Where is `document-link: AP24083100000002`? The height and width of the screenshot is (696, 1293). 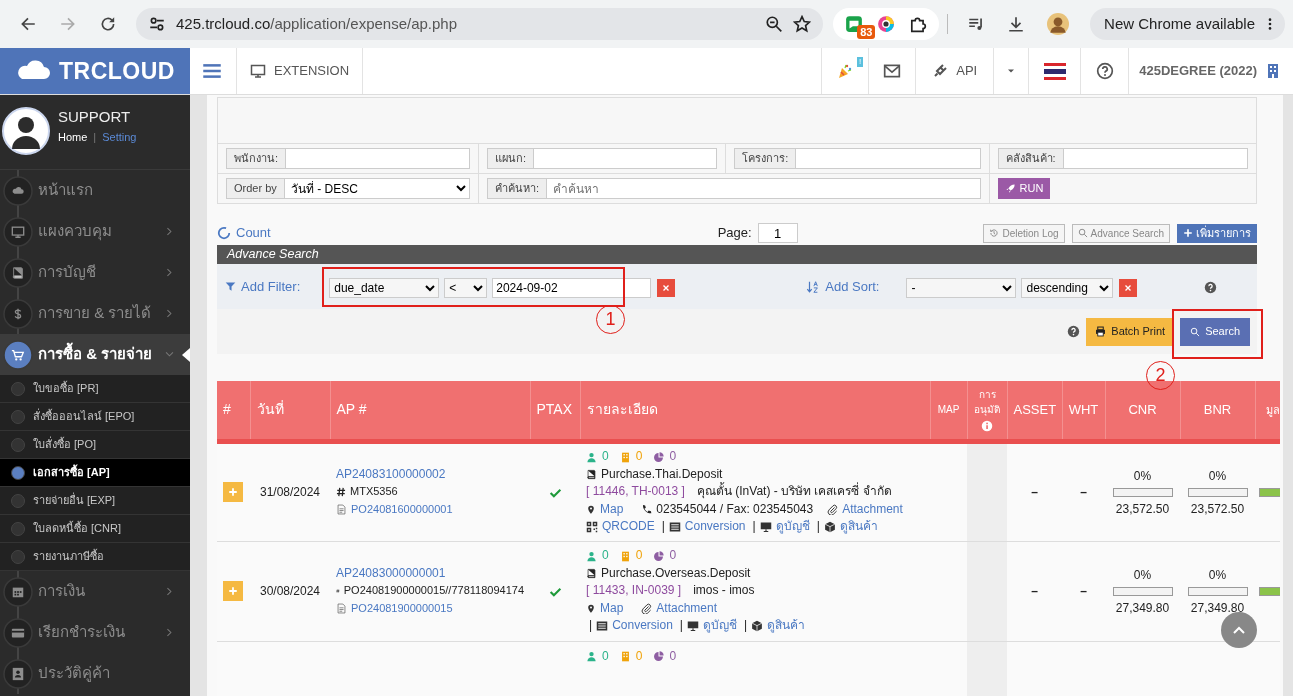
document-link: AP24083100000002 is located at coordinates (430, 474).